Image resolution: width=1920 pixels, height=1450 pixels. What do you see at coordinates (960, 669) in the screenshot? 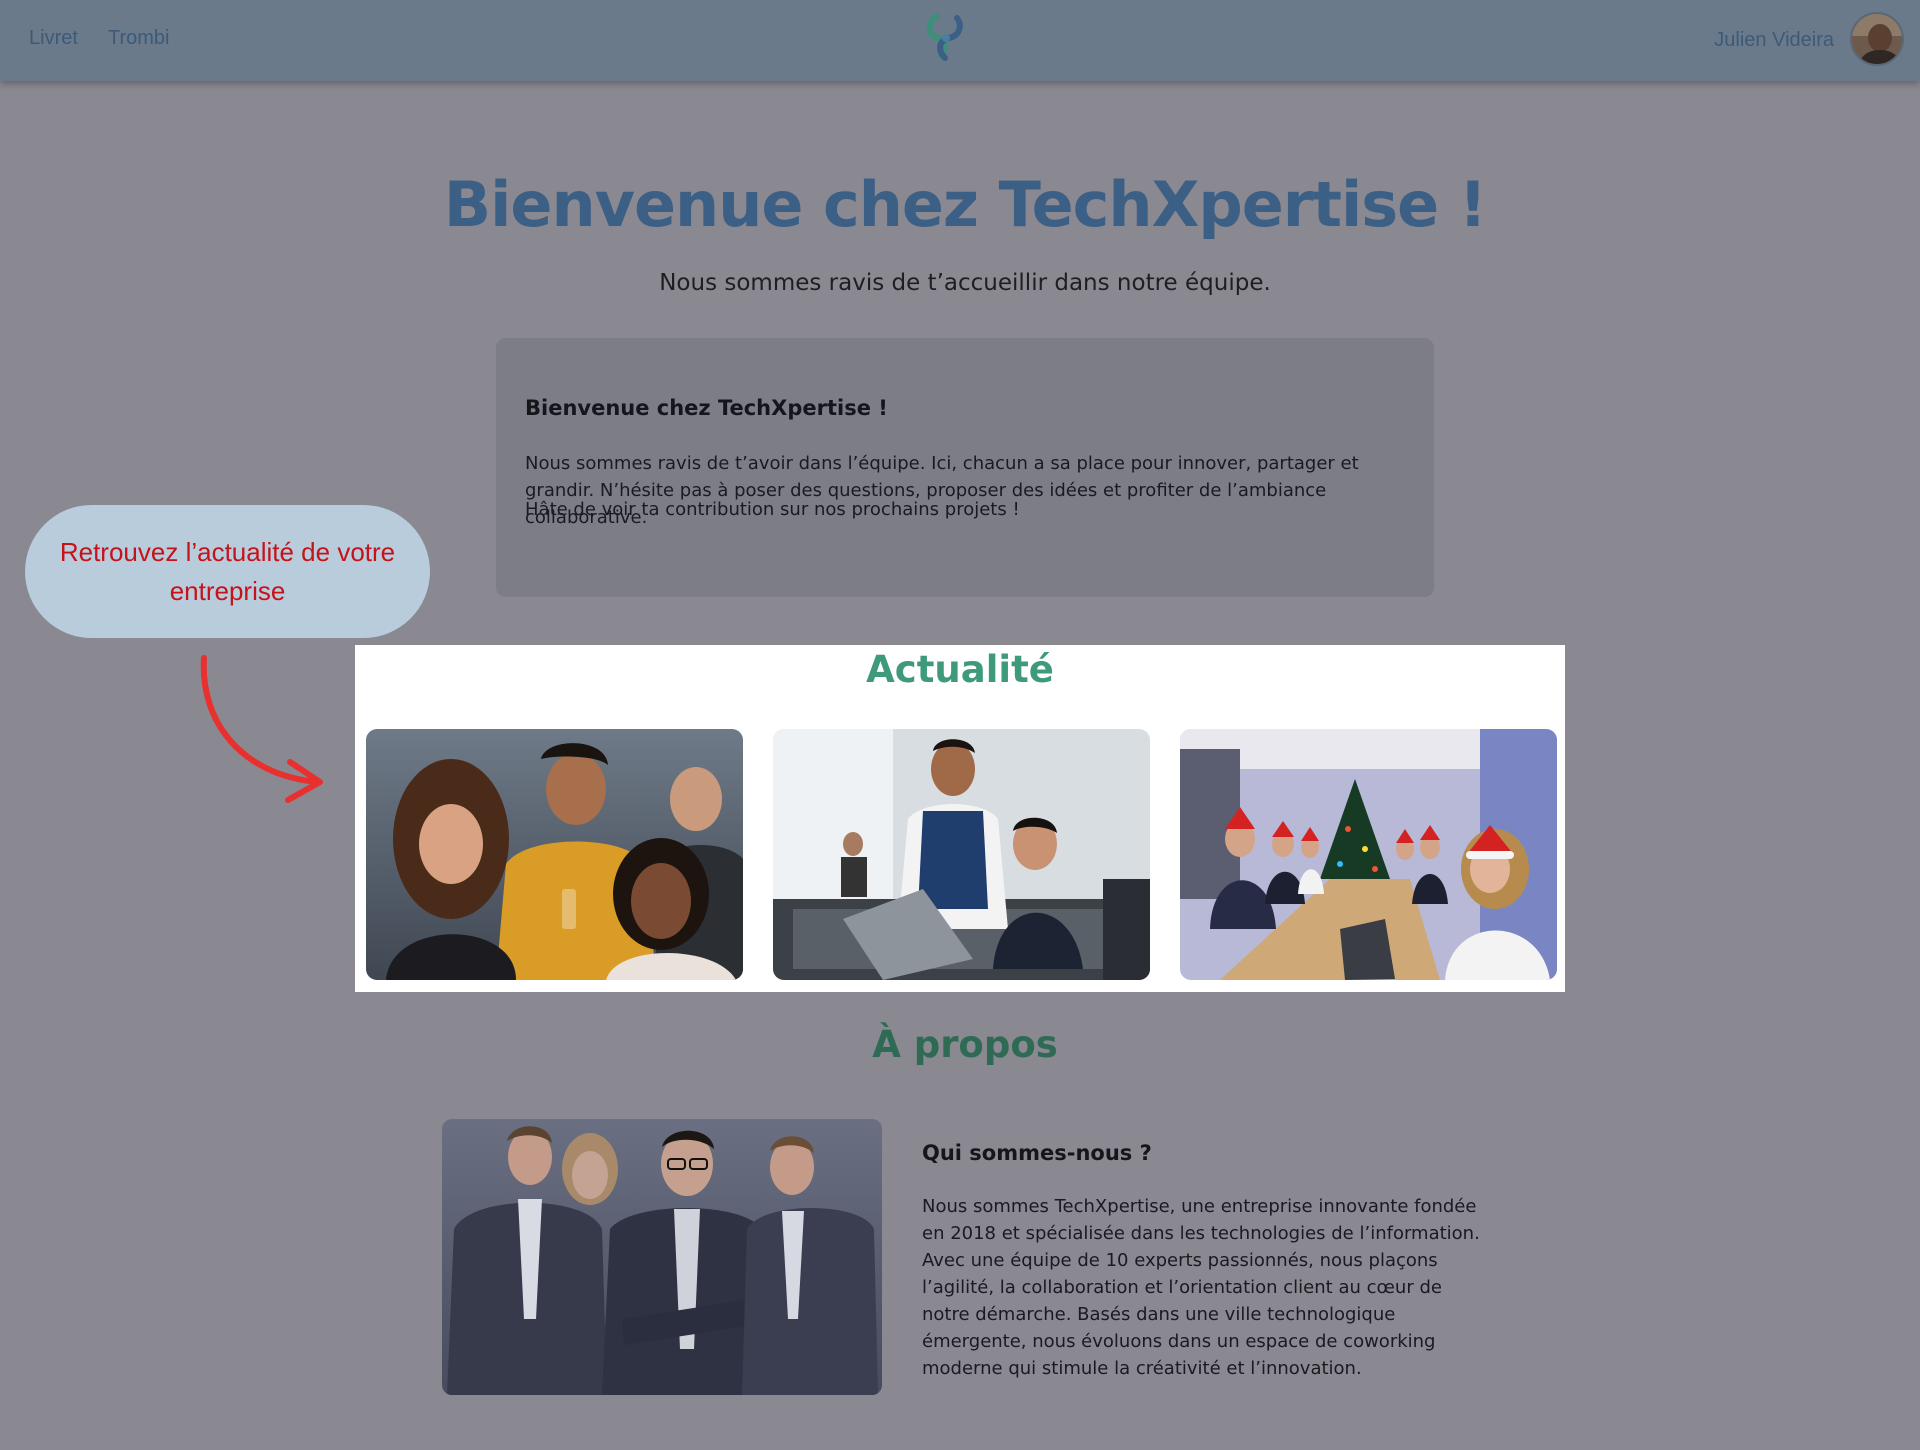
I see `news-section-title: Actualité` at bounding box center [960, 669].